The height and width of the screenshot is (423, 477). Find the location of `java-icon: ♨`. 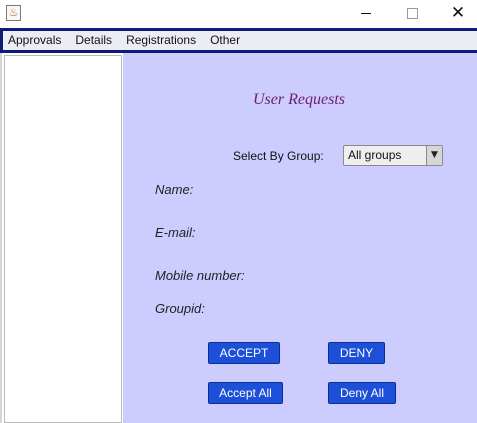

java-icon: ♨ is located at coordinates (13, 13).